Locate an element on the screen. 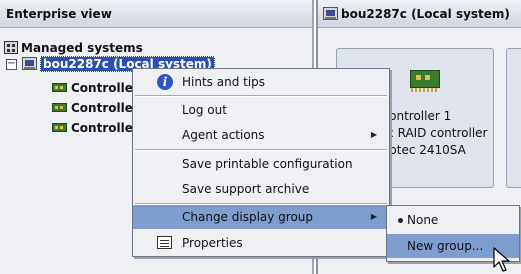 Image resolution: width=521 pixels, height=274 pixels. collapse-toggle: − is located at coordinates (11, 64).